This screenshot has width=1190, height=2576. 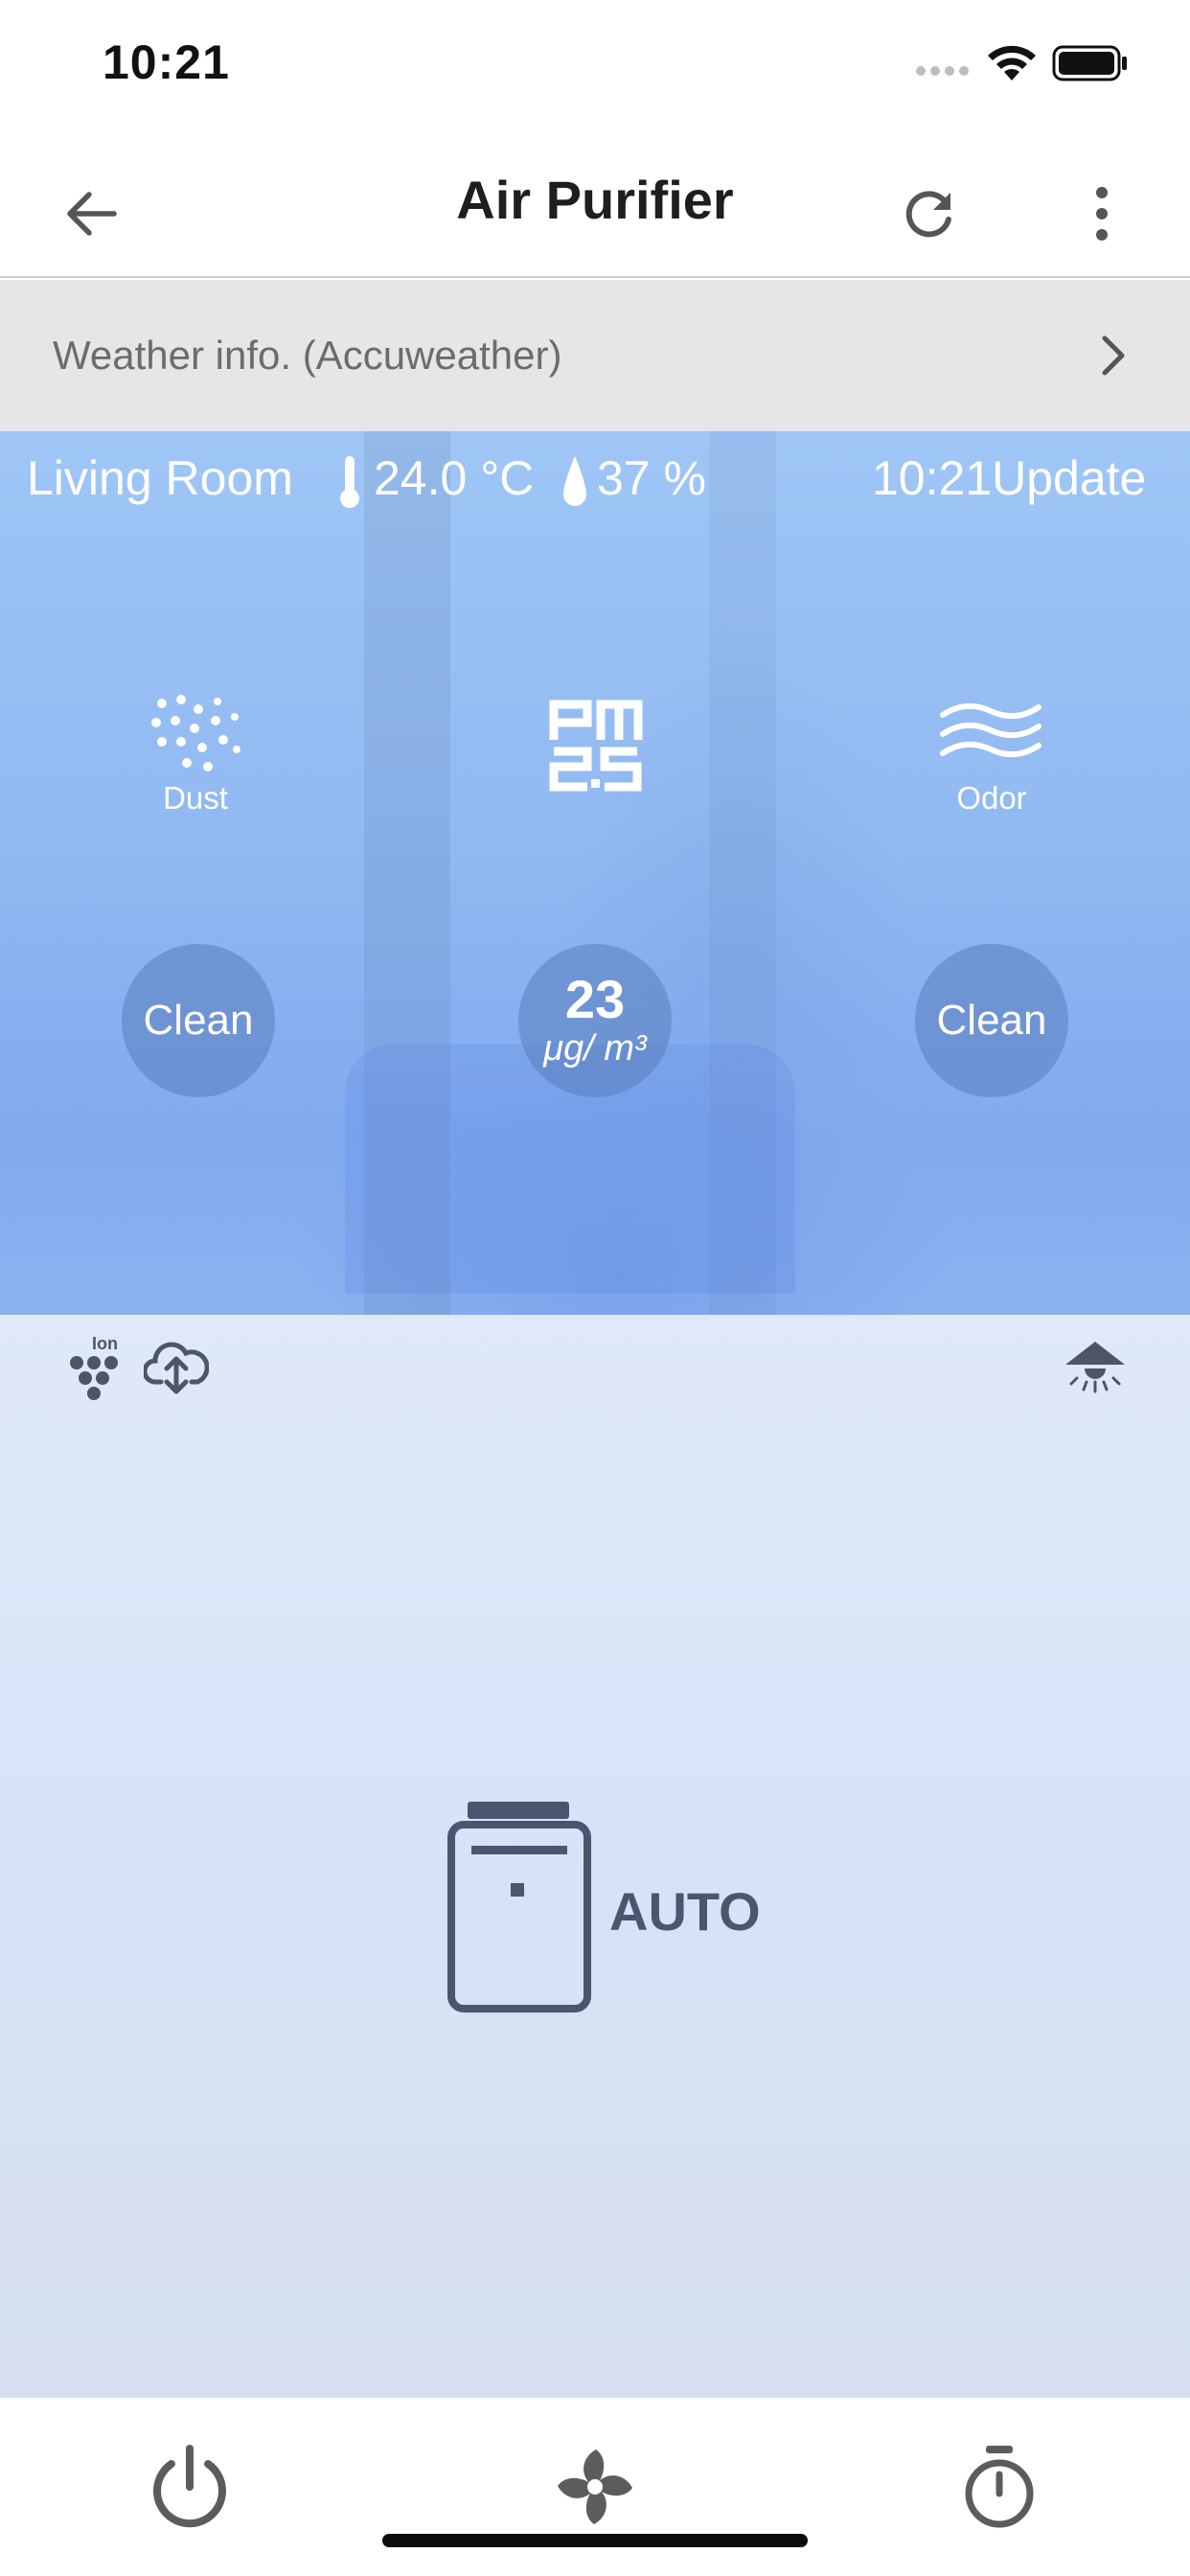 I want to click on dust-caption: Dust, so click(x=195, y=798).